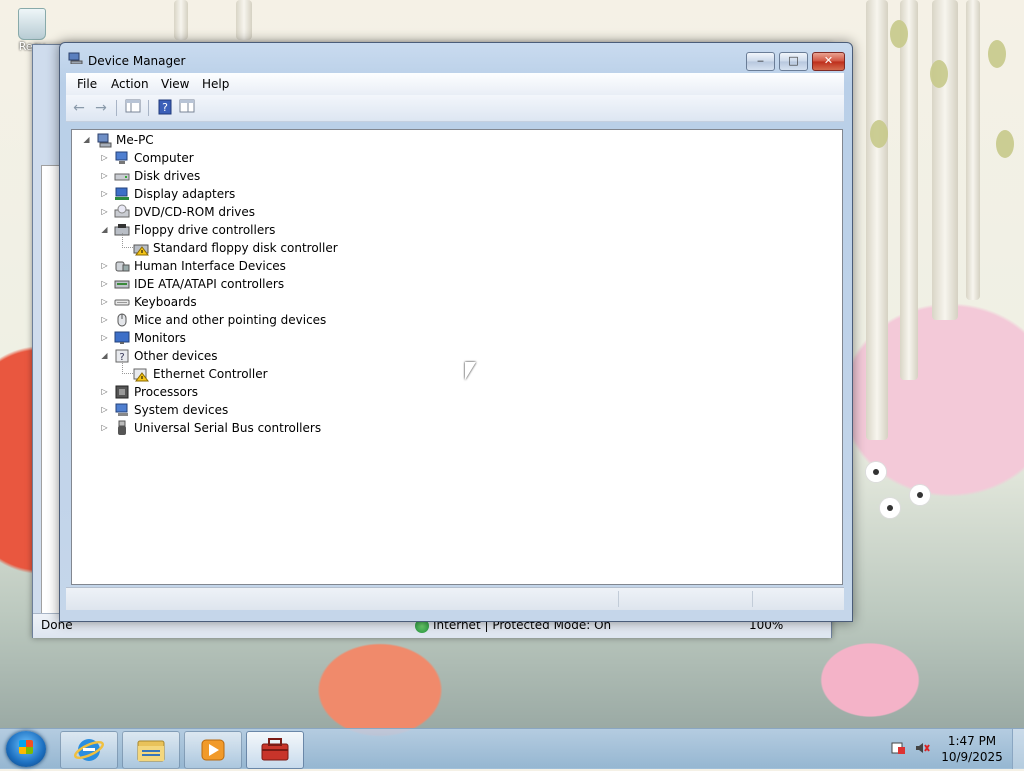 The image size is (1024, 771). What do you see at coordinates (205, 230) in the screenshot?
I see `tree-category-label: Floppy drive controllers` at bounding box center [205, 230].